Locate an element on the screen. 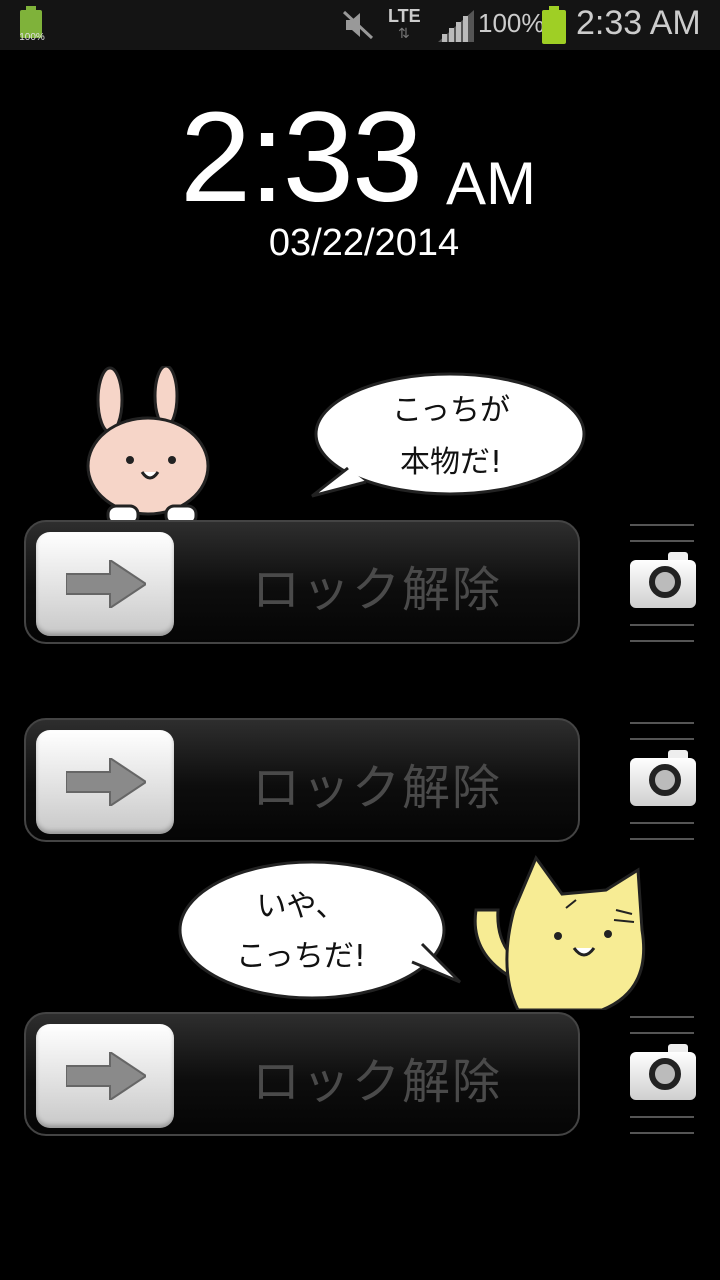  rabbit-character is located at coordinates (148, 446).